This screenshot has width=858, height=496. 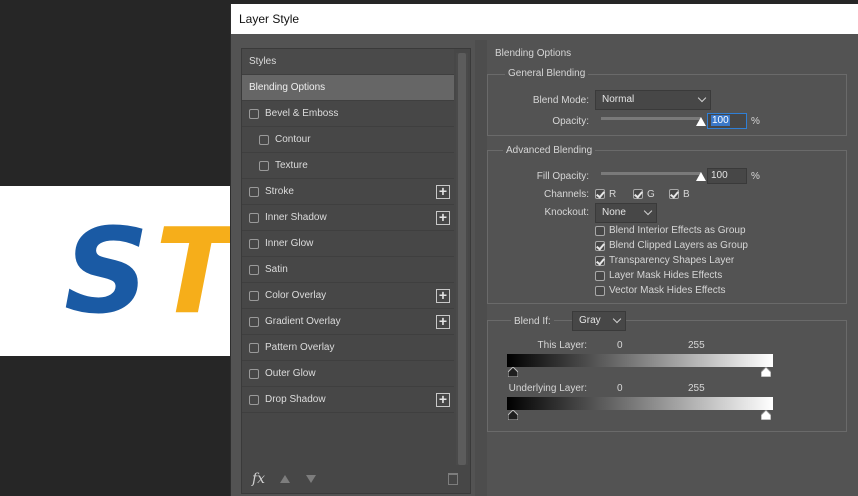 I want to click on style-item-styles: Styles, so click(x=348, y=62).